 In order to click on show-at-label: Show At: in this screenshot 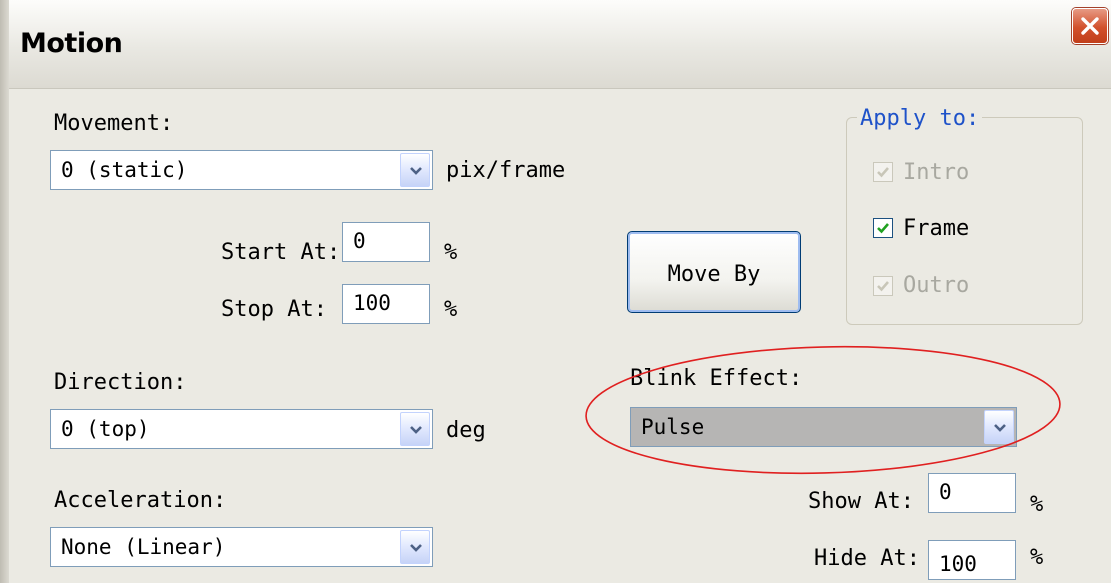, I will do `click(861, 501)`.